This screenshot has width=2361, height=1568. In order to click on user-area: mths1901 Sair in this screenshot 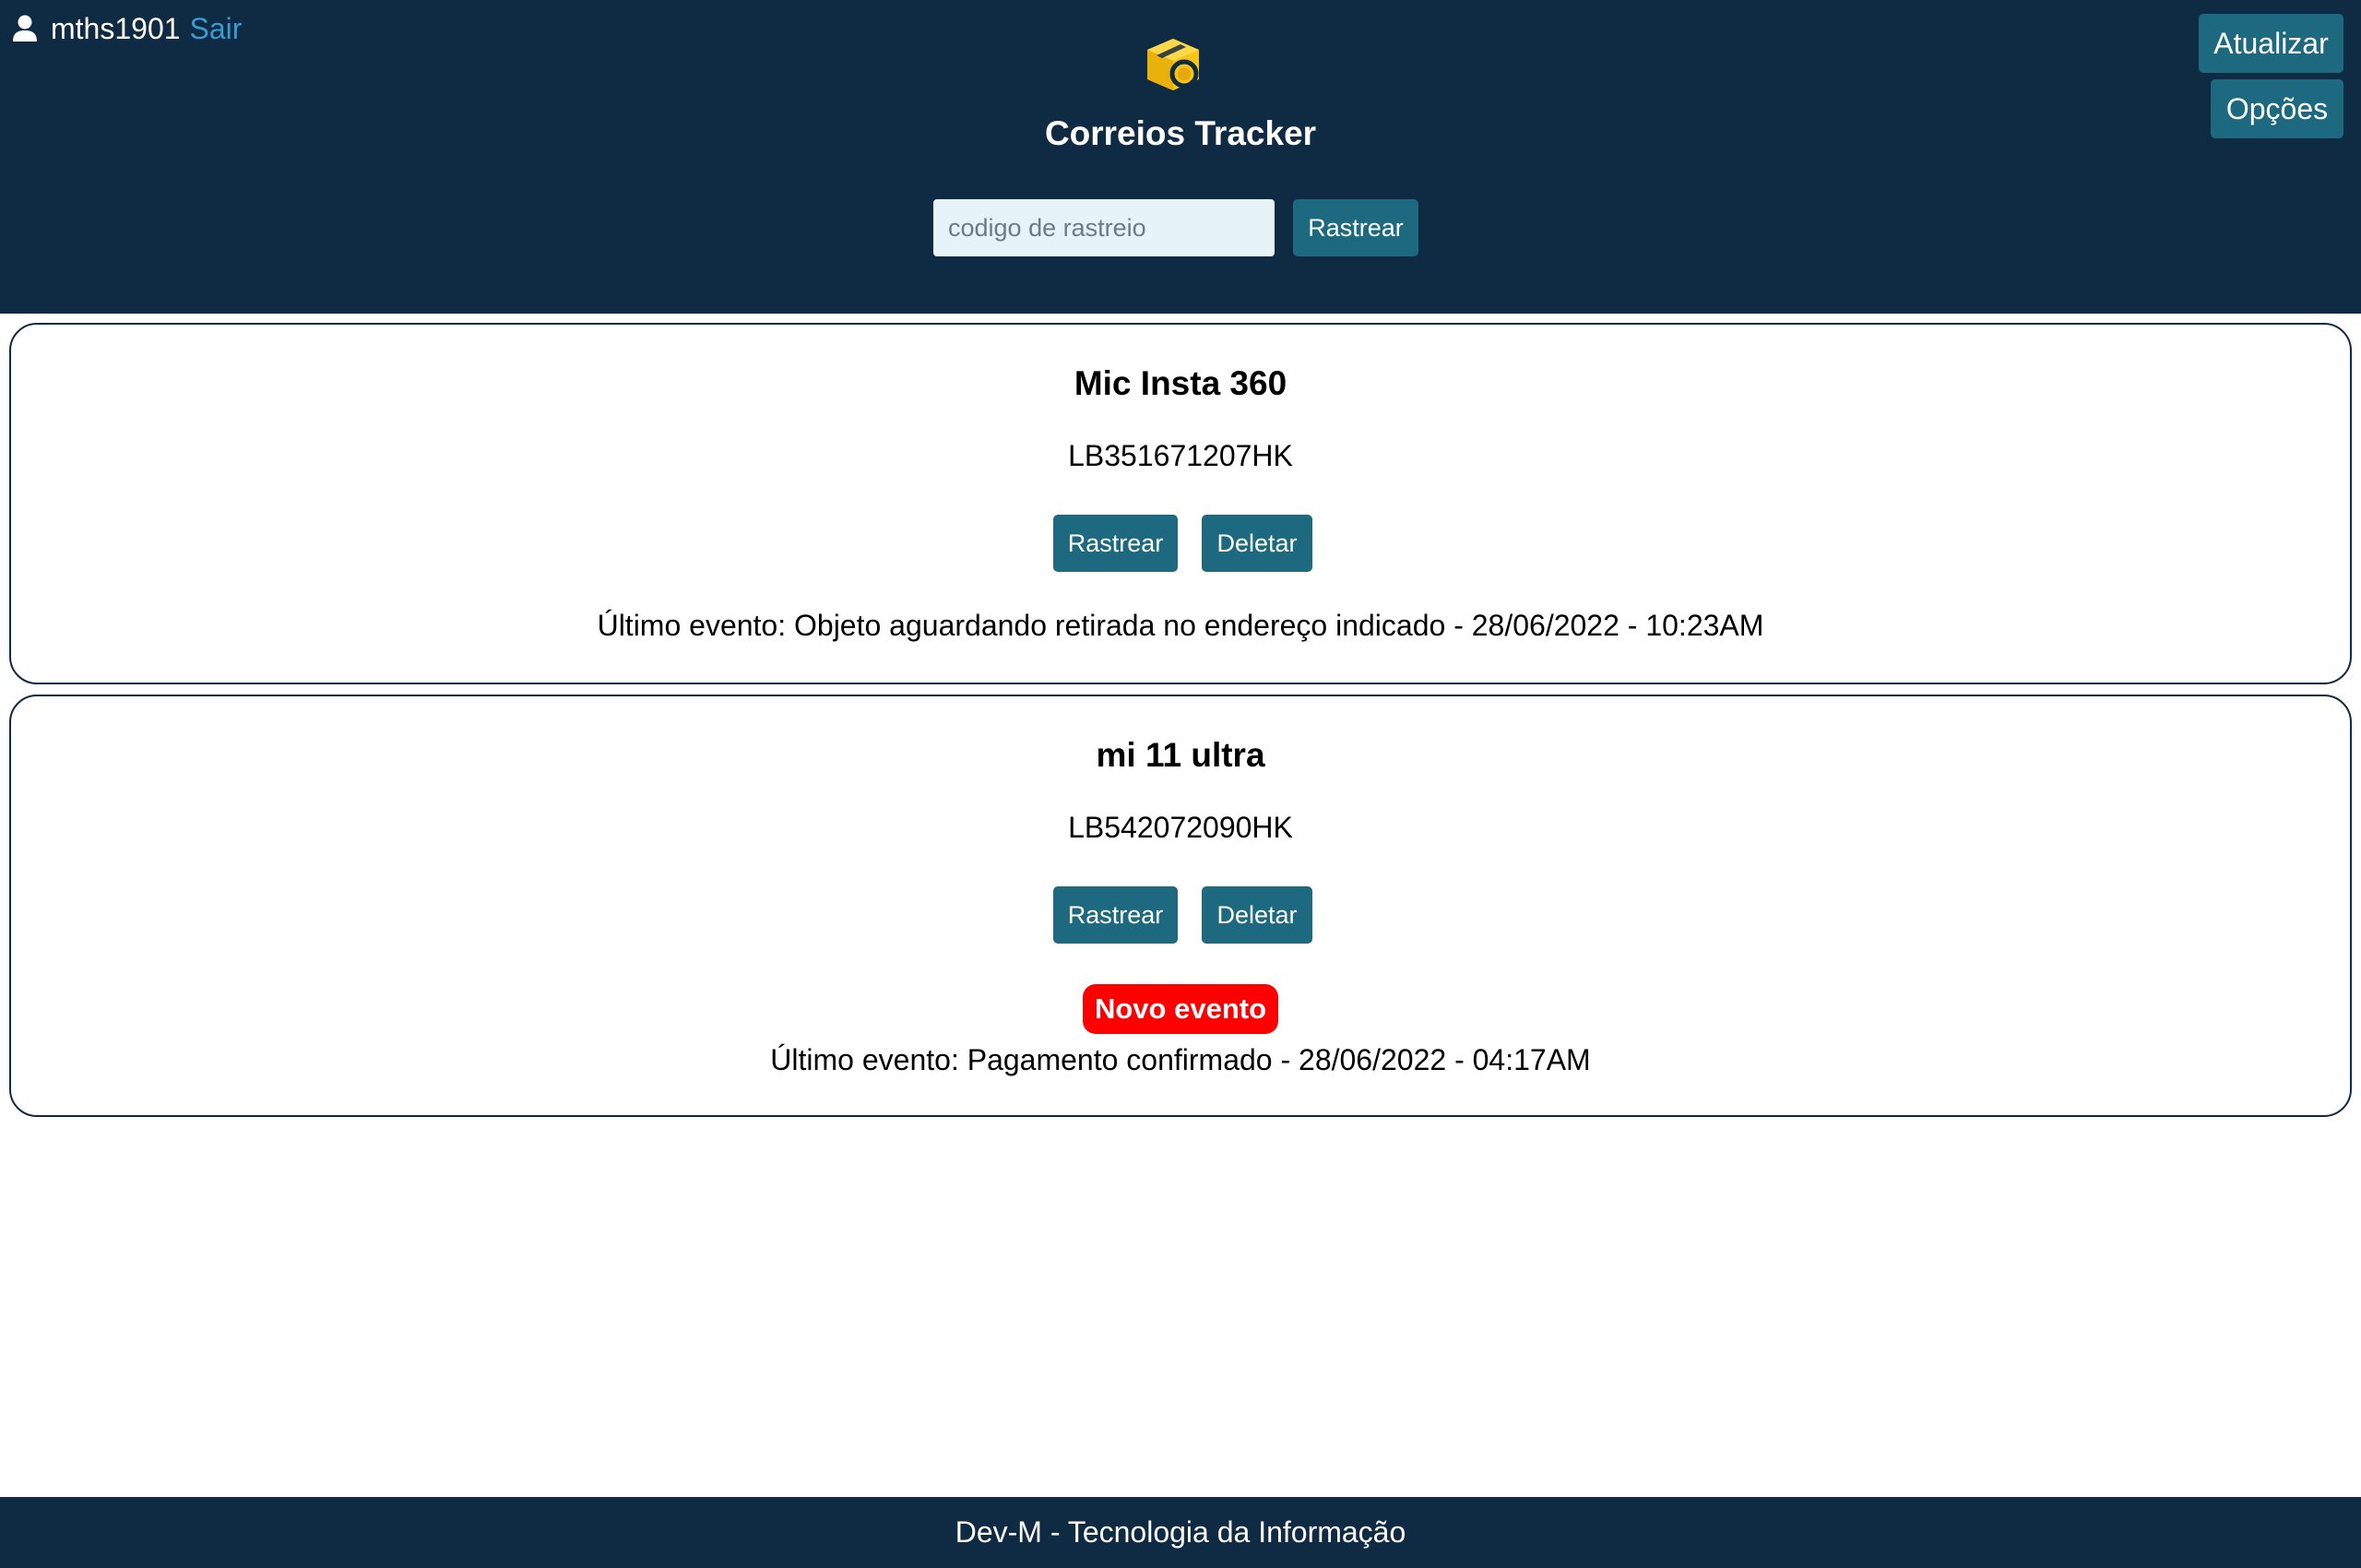, I will do `click(127, 28)`.